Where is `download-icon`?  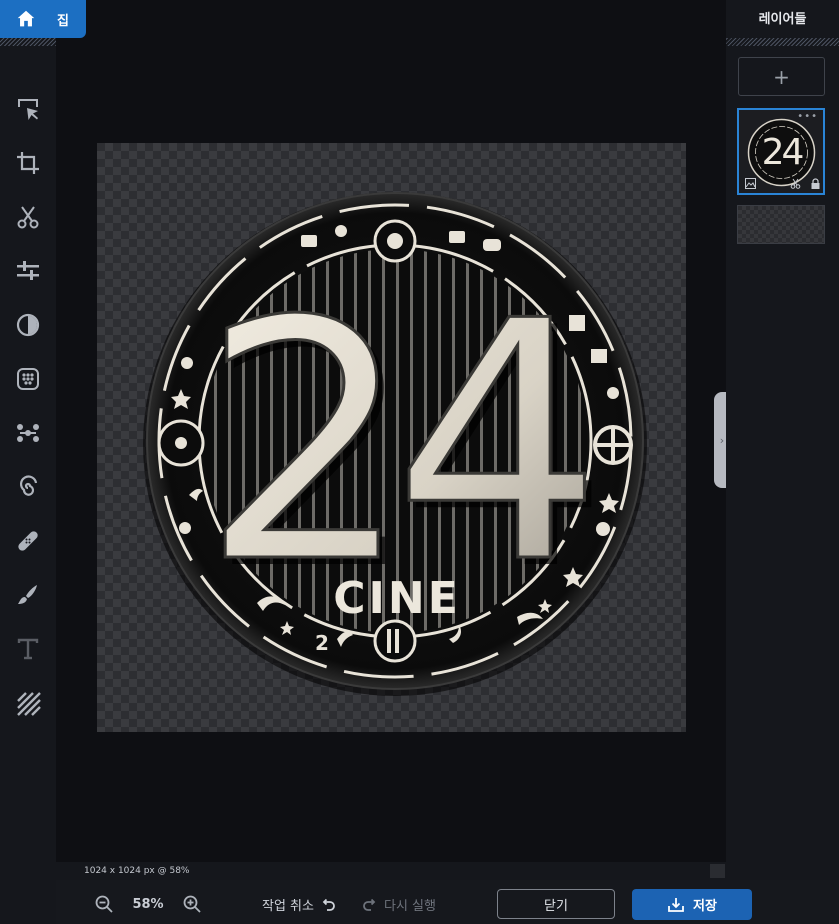
download-icon is located at coordinates (676, 904).